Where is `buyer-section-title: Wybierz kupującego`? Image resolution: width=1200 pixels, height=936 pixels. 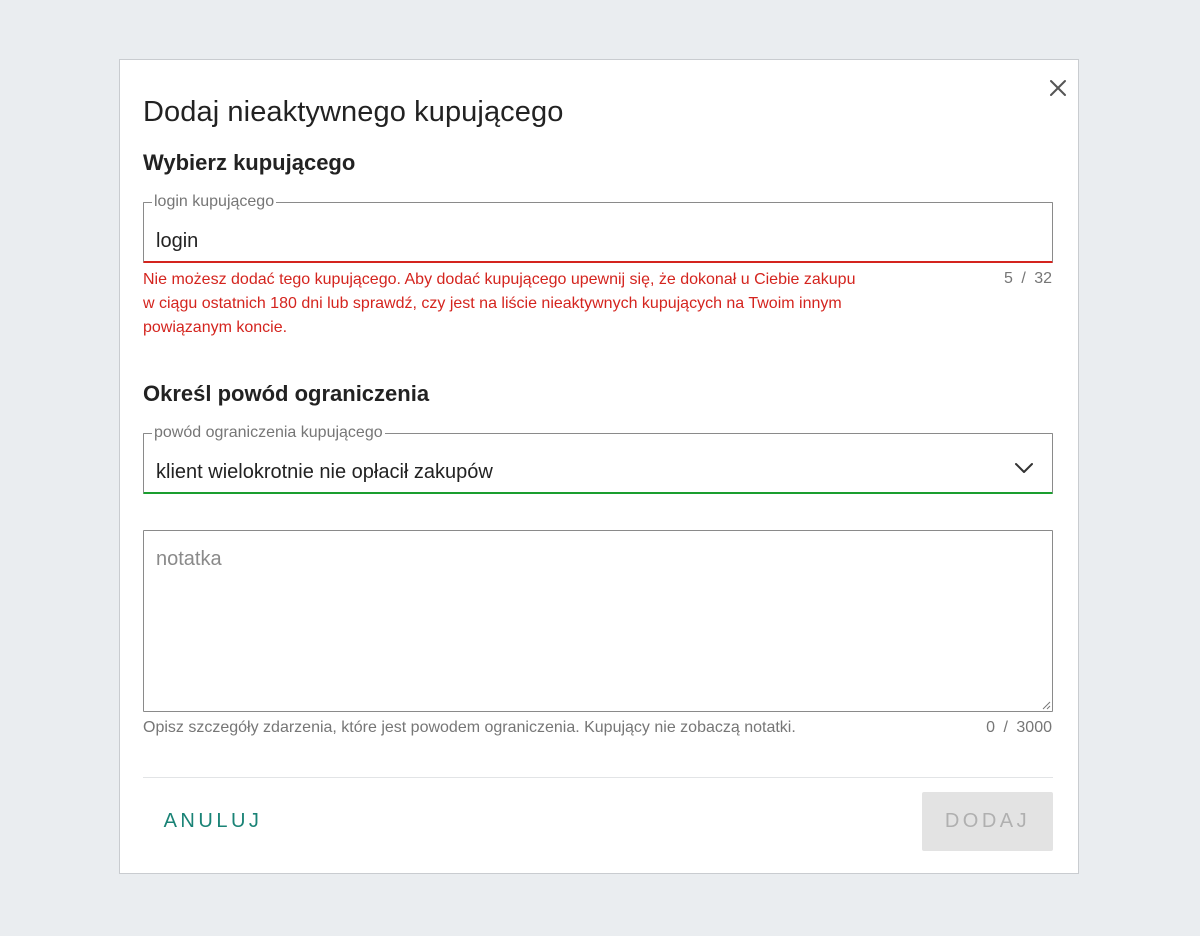 buyer-section-title: Wybierz kupującego is located at coordinates (249, 162).